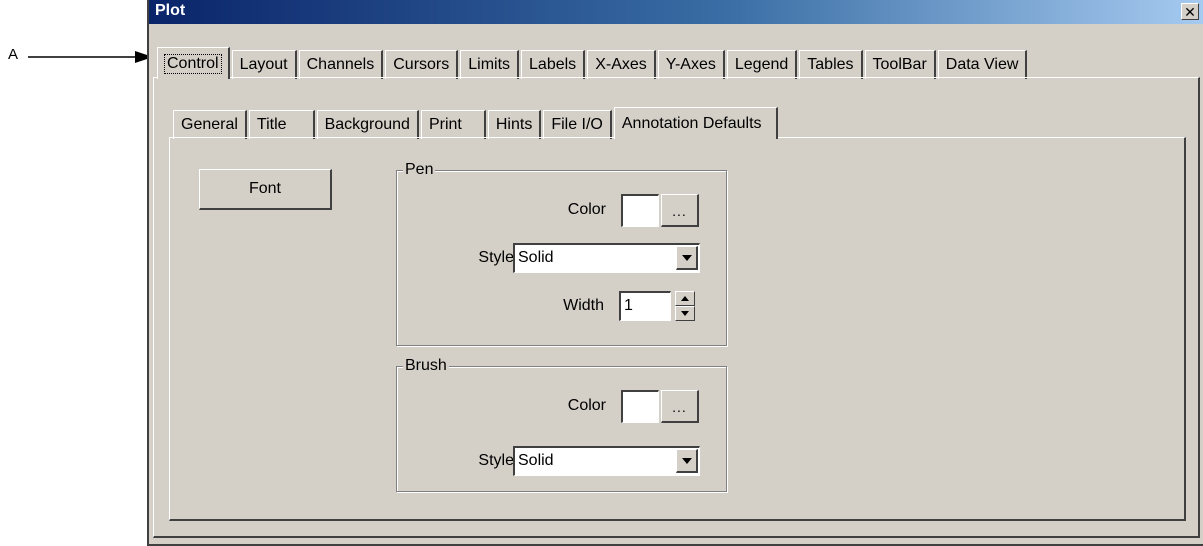 The height and width of the screenshot is (546, 1203). I want to click on window-title: Plot, so click(170, 10).